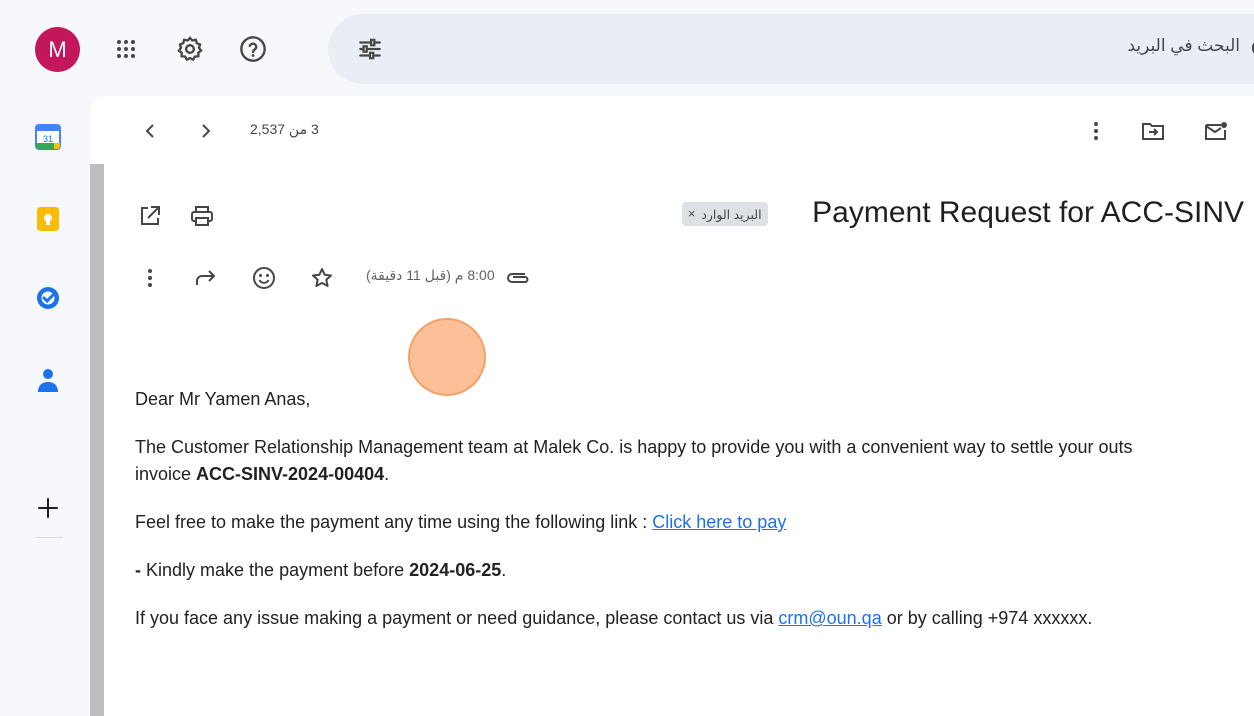 This screenshot has width=1254, height=716. What do you see at coordinates (1153, 131) in the screenshot?
I see `move-to-icon` at bounding box center [1153, 131].